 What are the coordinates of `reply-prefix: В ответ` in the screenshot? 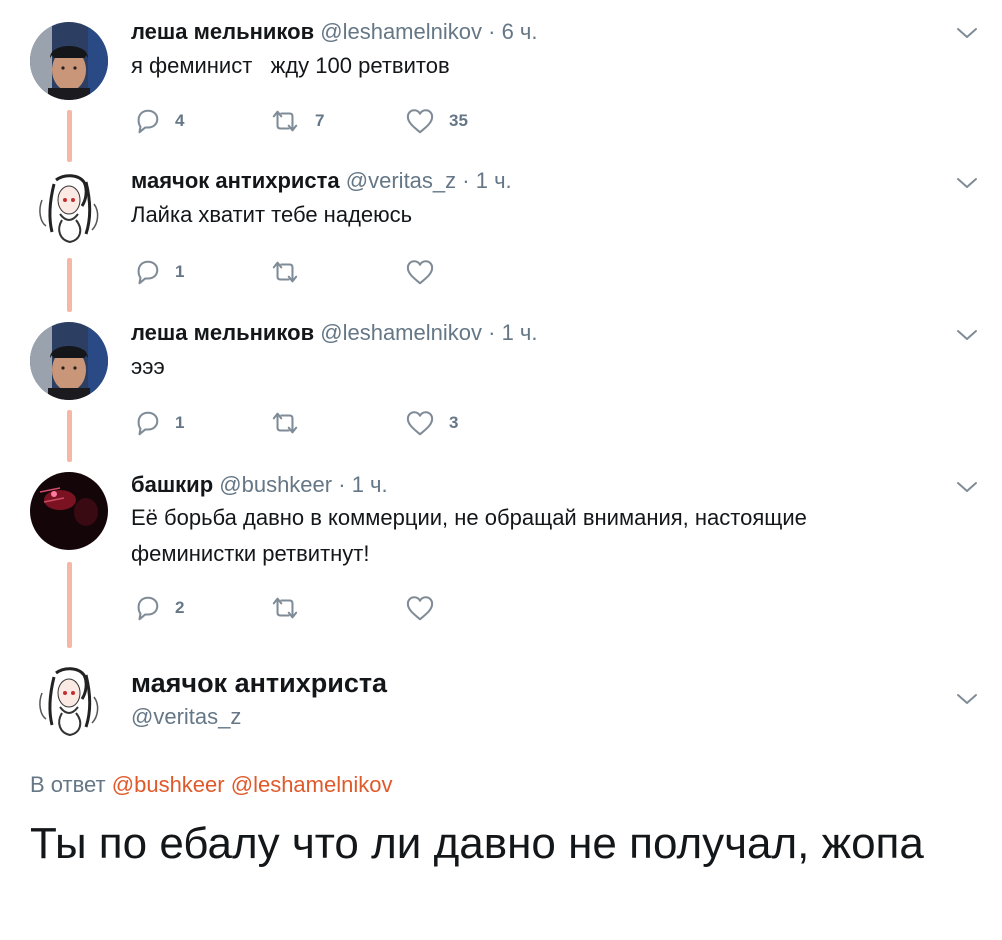 It's located at (68, 784).